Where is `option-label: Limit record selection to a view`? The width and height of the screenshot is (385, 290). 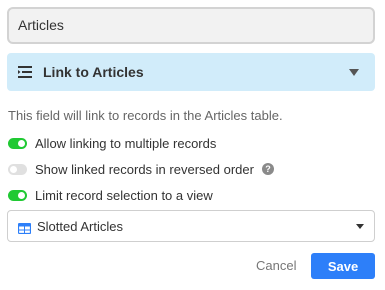 option-label: Limit record selection to a view is located at coordinates (124, 195).